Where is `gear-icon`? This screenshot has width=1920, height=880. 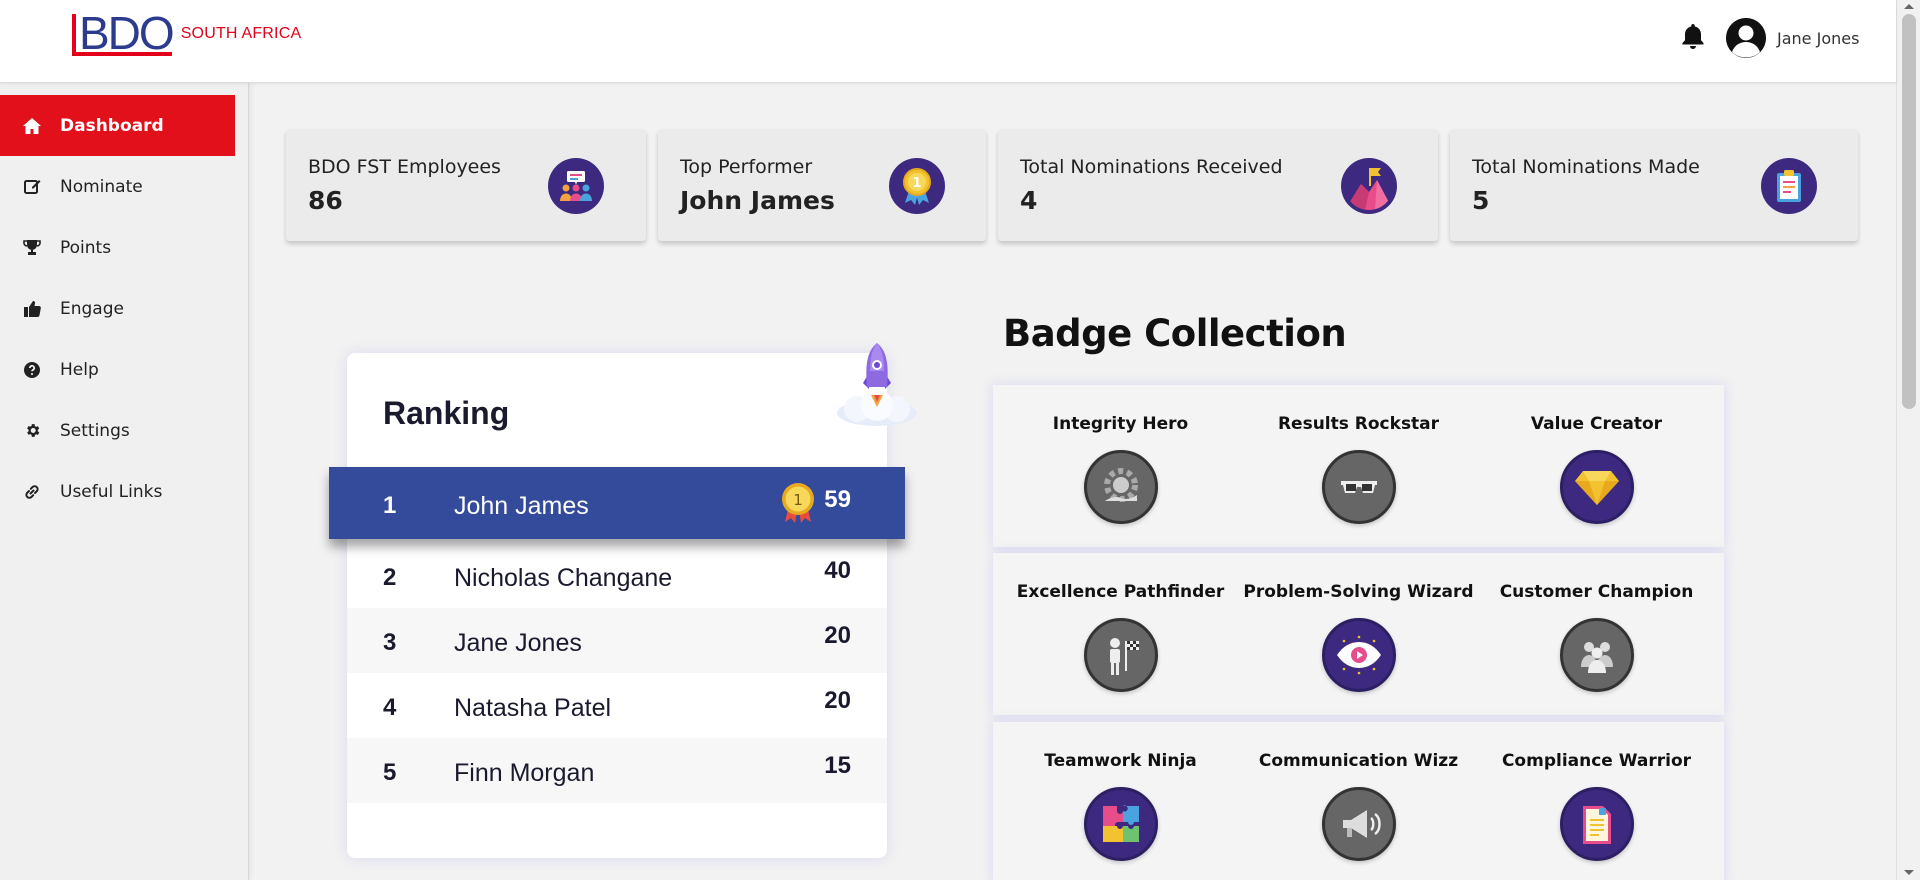
gear-icon is located at coordinates (32, 431).